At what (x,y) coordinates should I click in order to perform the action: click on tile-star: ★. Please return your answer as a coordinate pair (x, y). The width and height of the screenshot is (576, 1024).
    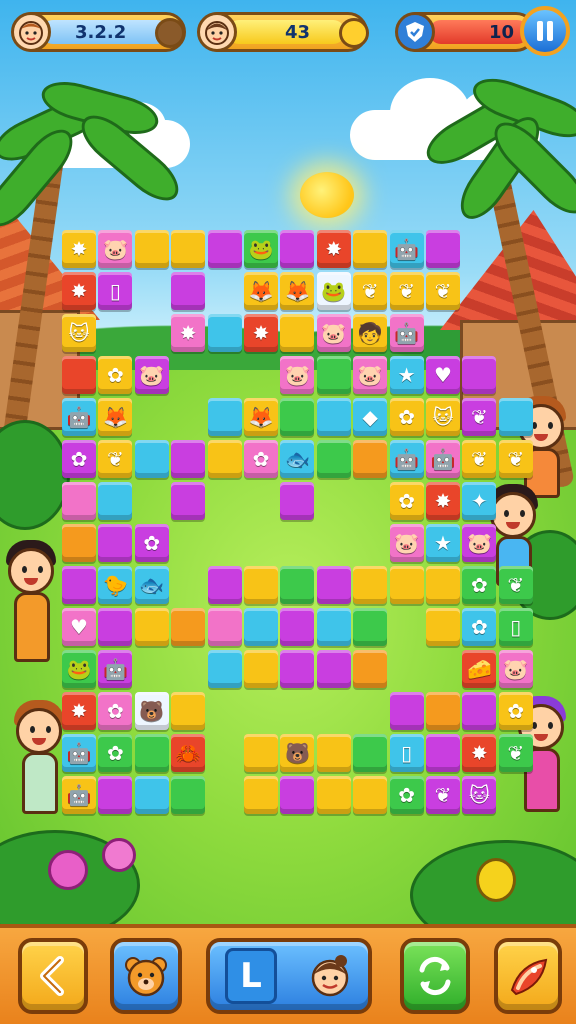
    Looking at the image, I should click on (406, 375).